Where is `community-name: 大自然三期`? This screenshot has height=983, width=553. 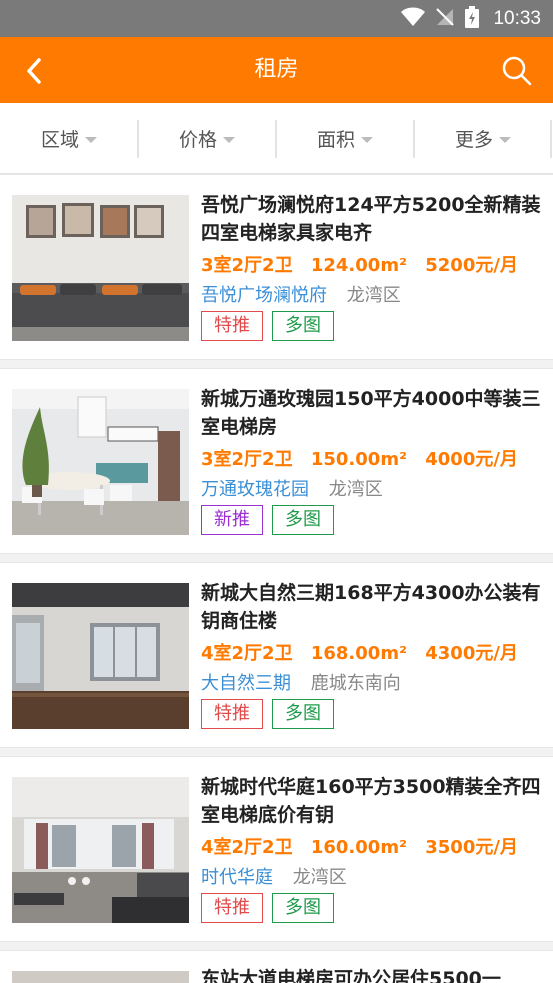
community-name: 大自然三期 is located at coordinates (246, 683).